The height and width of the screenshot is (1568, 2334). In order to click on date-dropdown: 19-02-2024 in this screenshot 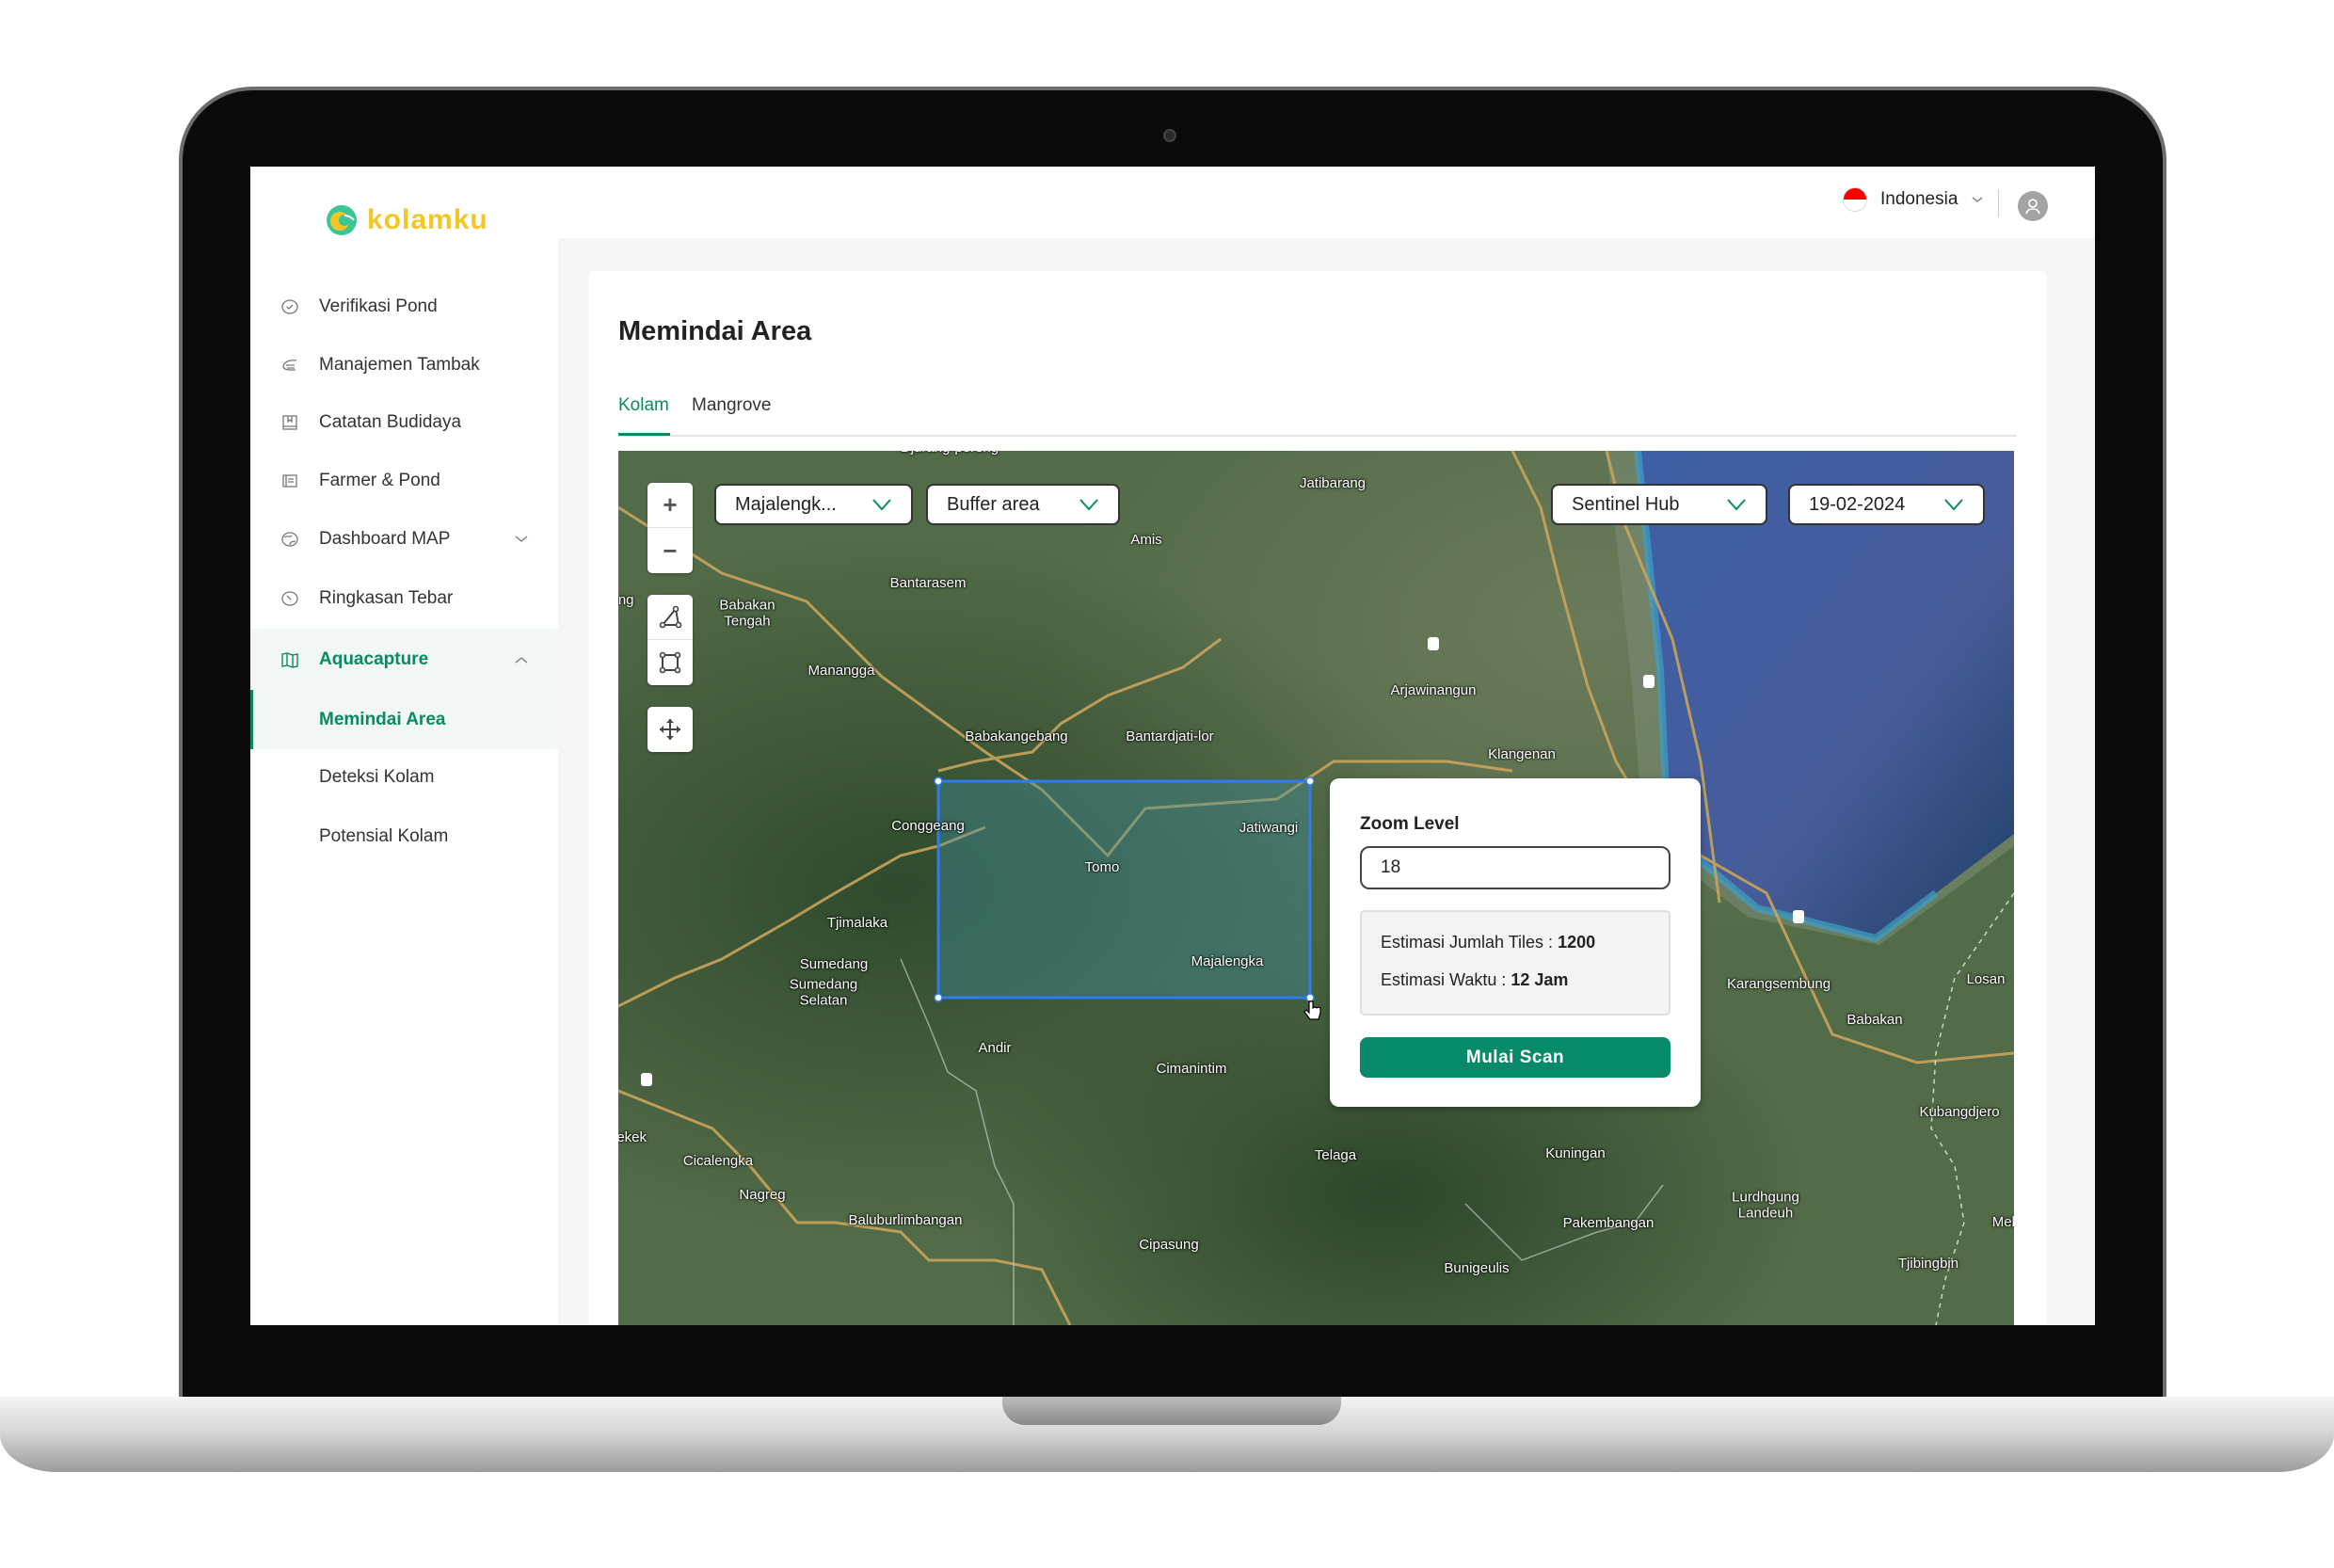, I will do `click(1886, 504)`.